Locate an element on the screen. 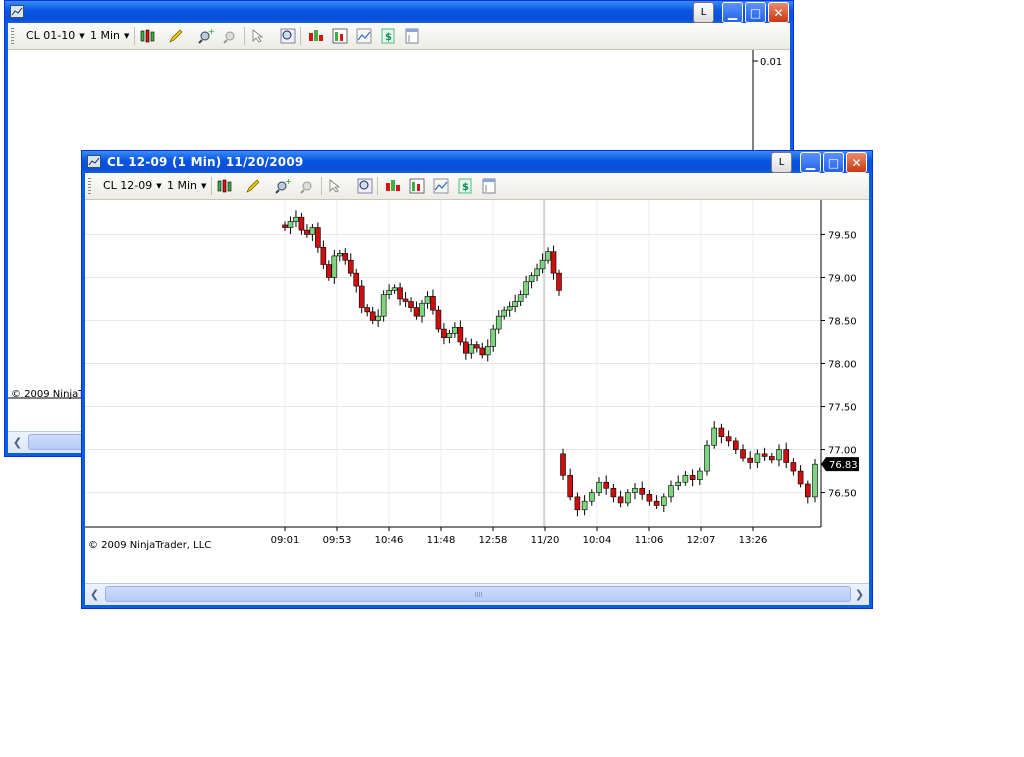 Image resolution: width=1024 pixels, height=757 pixels. close-icon: ✕ is located at coordinates (856, 162).